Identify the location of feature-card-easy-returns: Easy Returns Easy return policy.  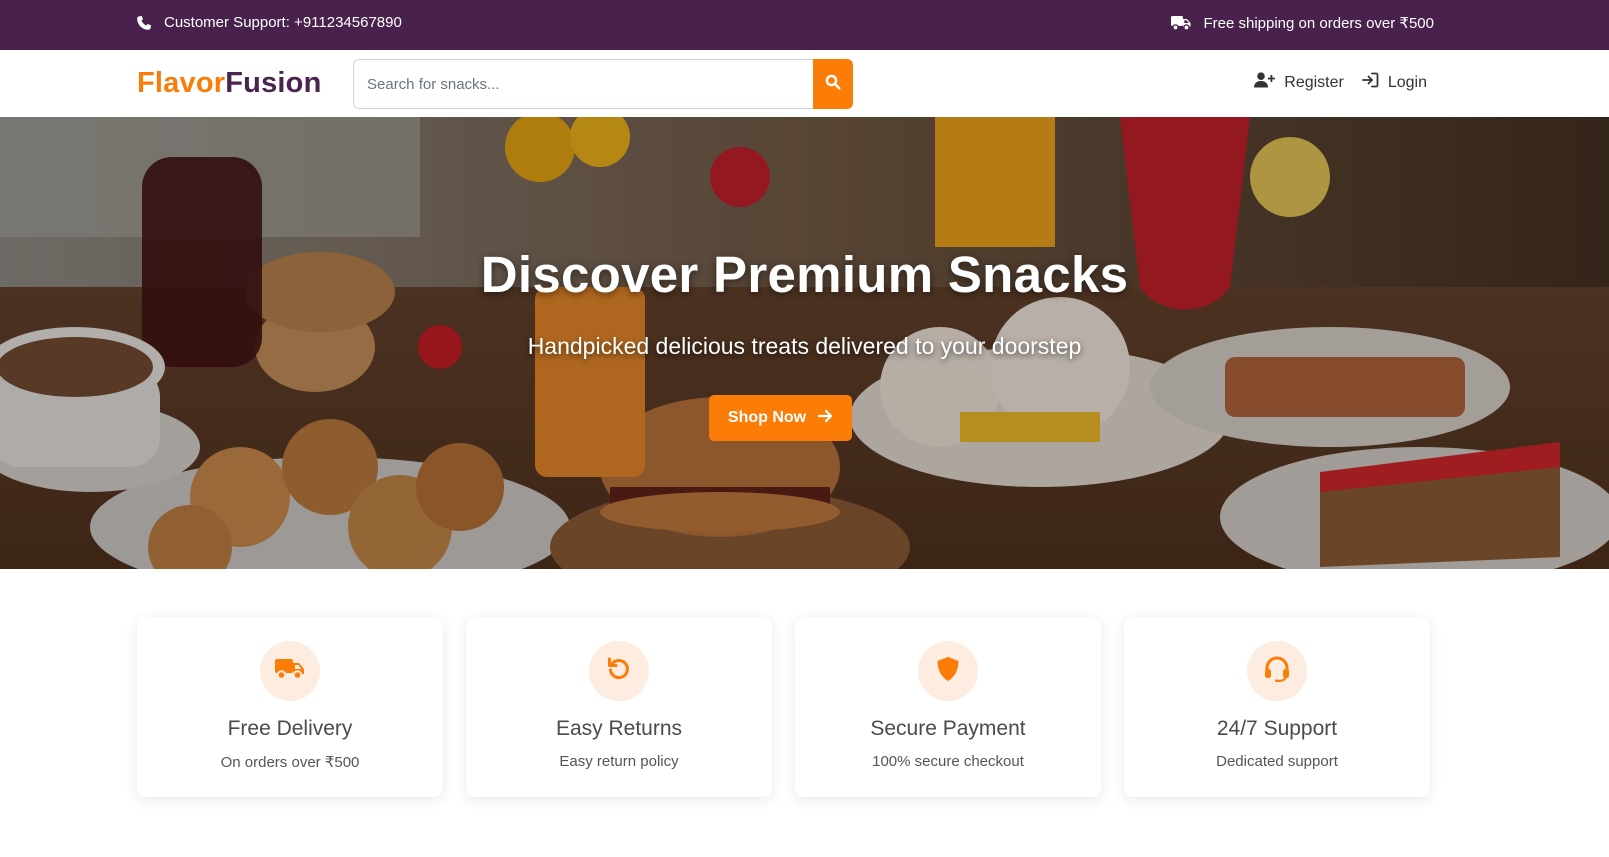
(619, 707).